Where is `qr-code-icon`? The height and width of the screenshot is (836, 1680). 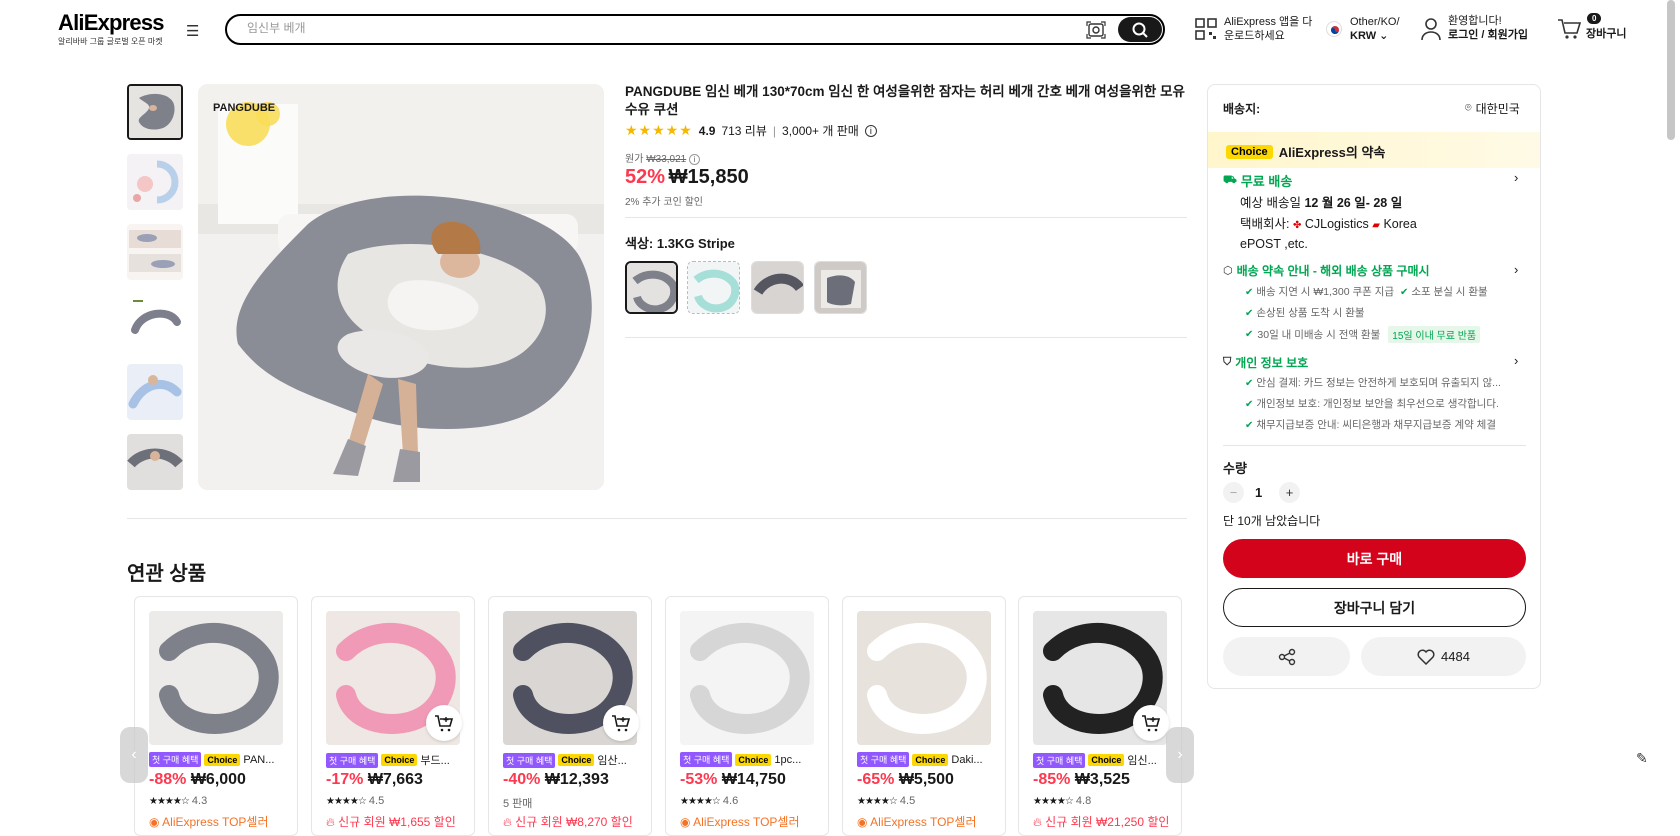
qr-code-icon is located at coordinates (1206, 30).